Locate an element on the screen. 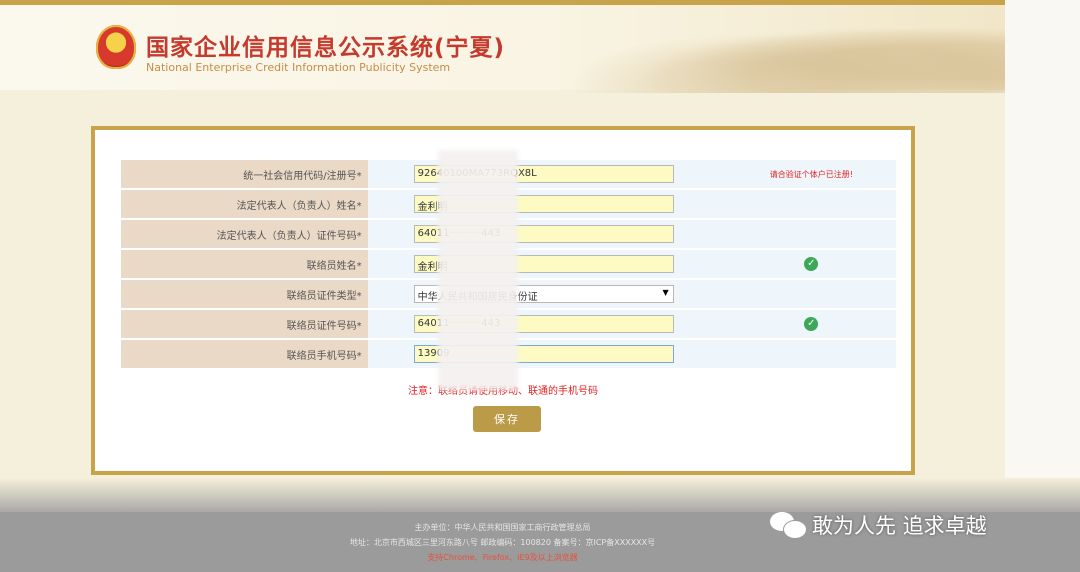  contact-id-type-status is located at coordinates (811, 294).